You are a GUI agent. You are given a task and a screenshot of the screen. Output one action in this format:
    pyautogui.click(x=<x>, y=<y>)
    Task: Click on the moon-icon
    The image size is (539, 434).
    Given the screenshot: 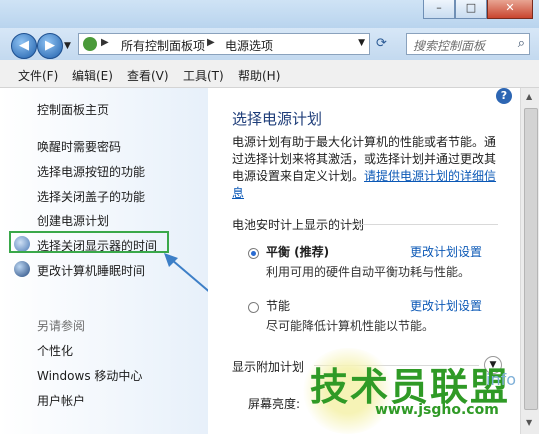 What is the action you would take?
    pyautogui.click(x=22, y=269)
    